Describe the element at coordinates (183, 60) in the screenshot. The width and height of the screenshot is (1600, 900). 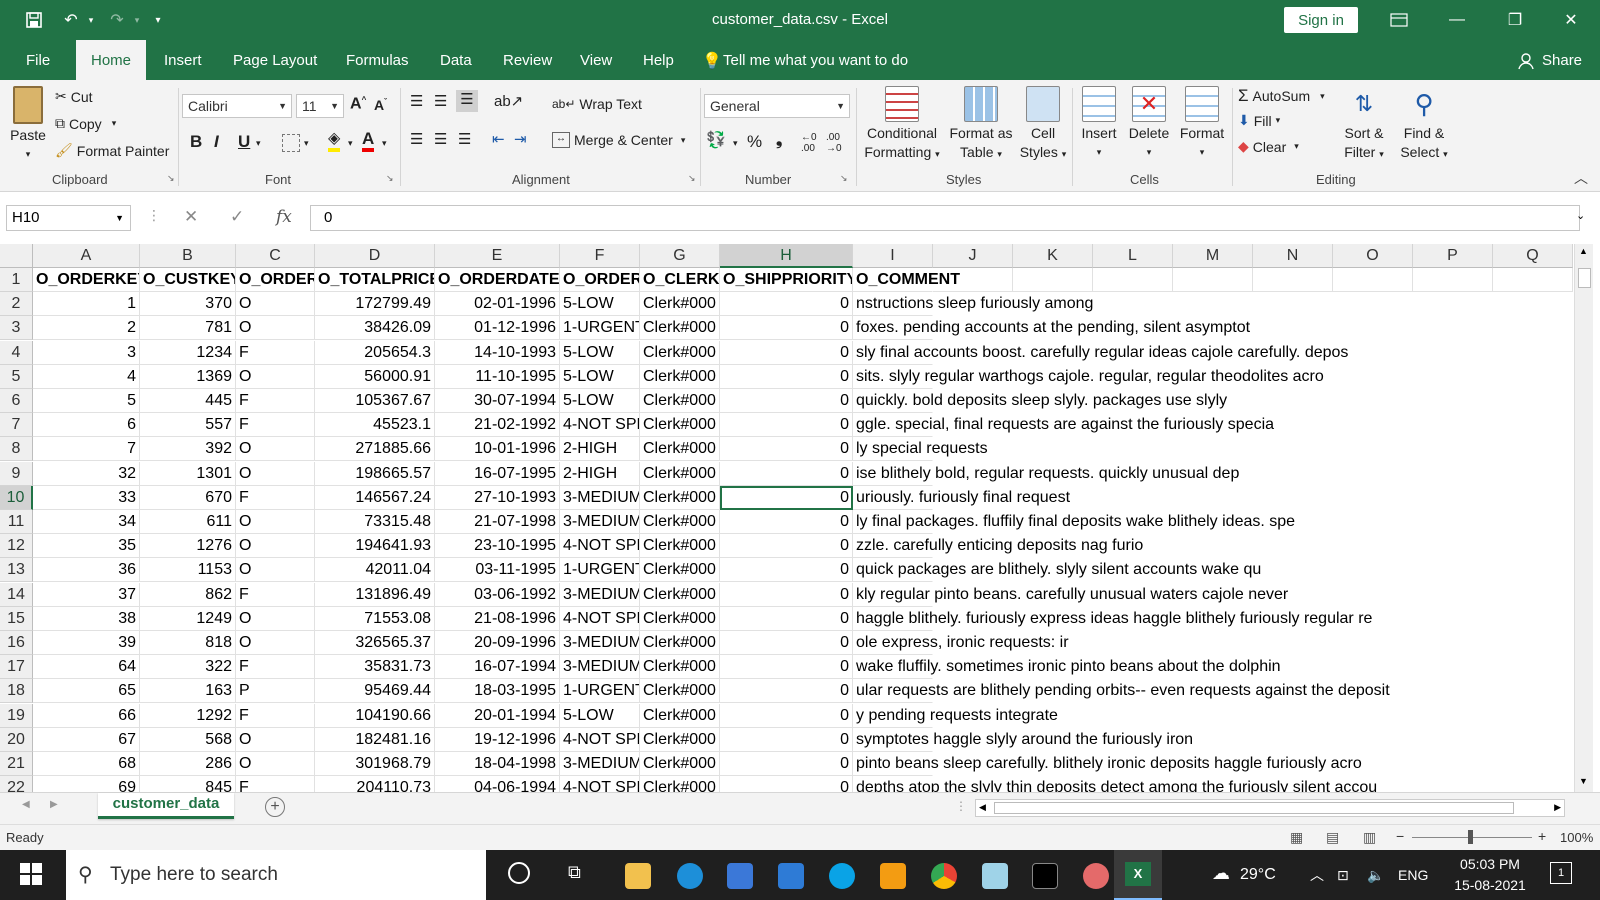
I see `tab-insert: Insert` at that location.